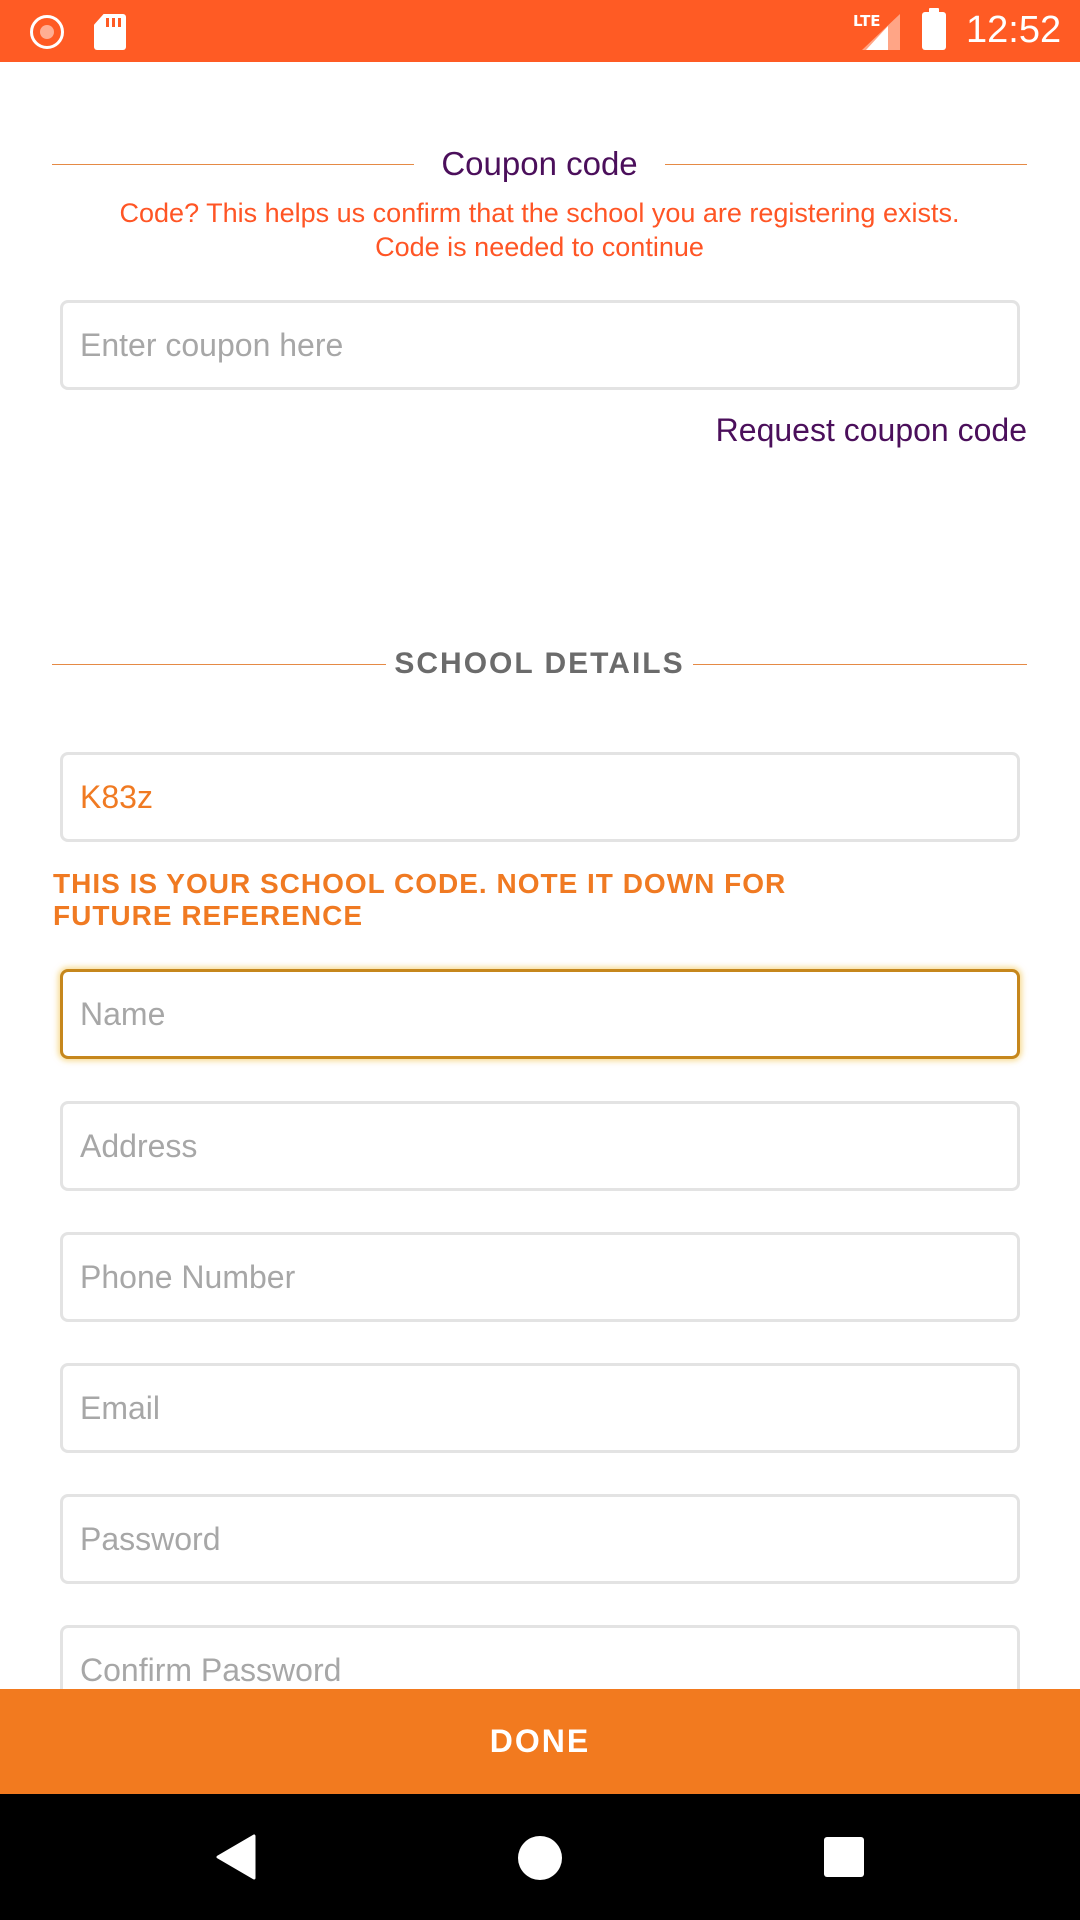  Describe the element at coordinates (539, 664) in the screenshot. I see `school-section-header: SCHOOL DETAILS` at that location.